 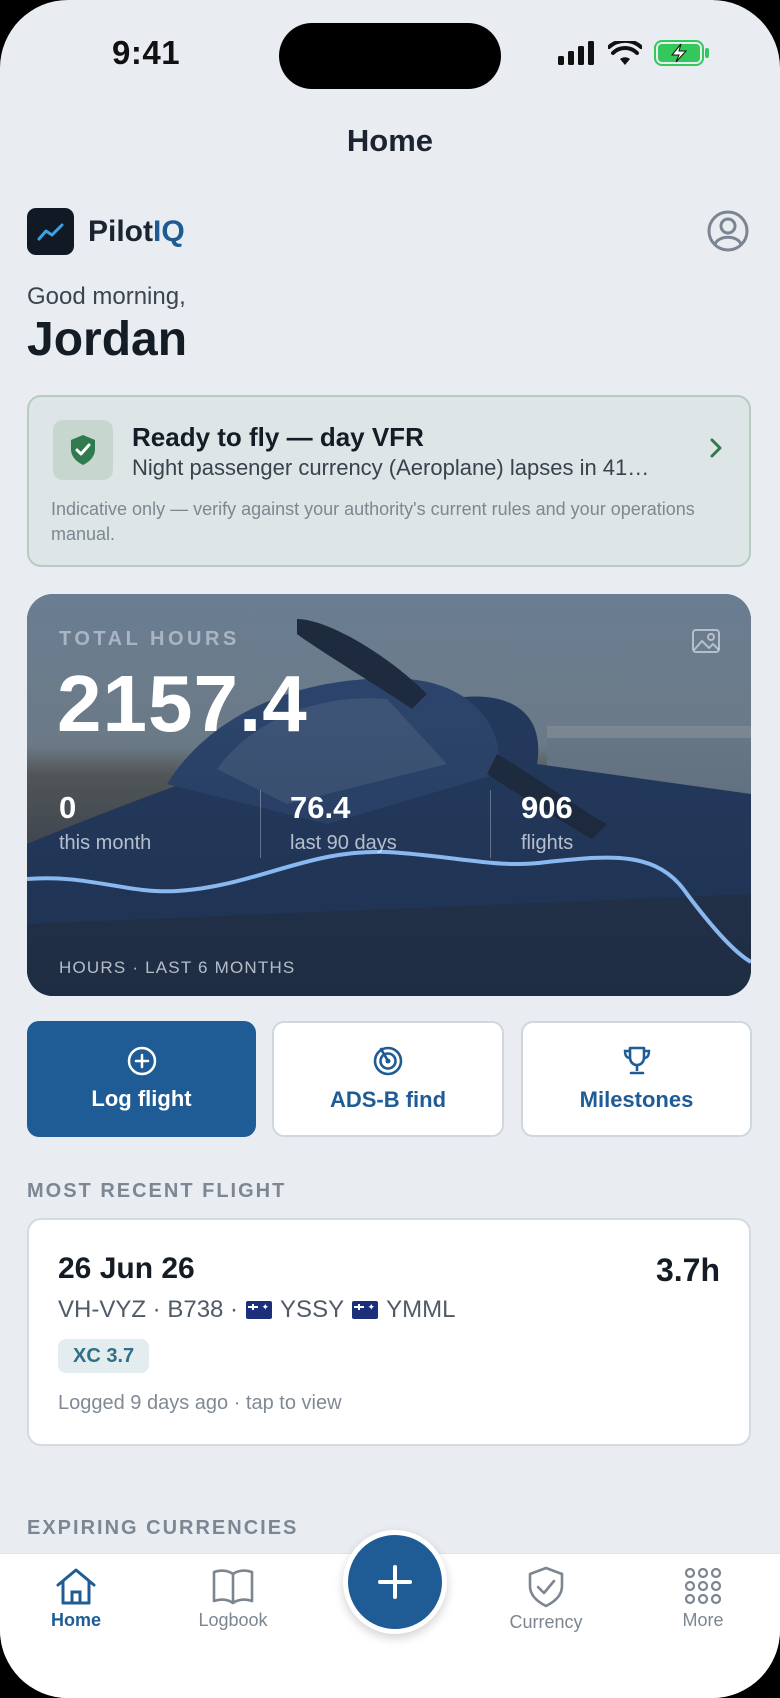 What do you see at coordinates (320, 807) in the screenshot?
I see `stat-value: 76.4` at bounding box center [320, 807].